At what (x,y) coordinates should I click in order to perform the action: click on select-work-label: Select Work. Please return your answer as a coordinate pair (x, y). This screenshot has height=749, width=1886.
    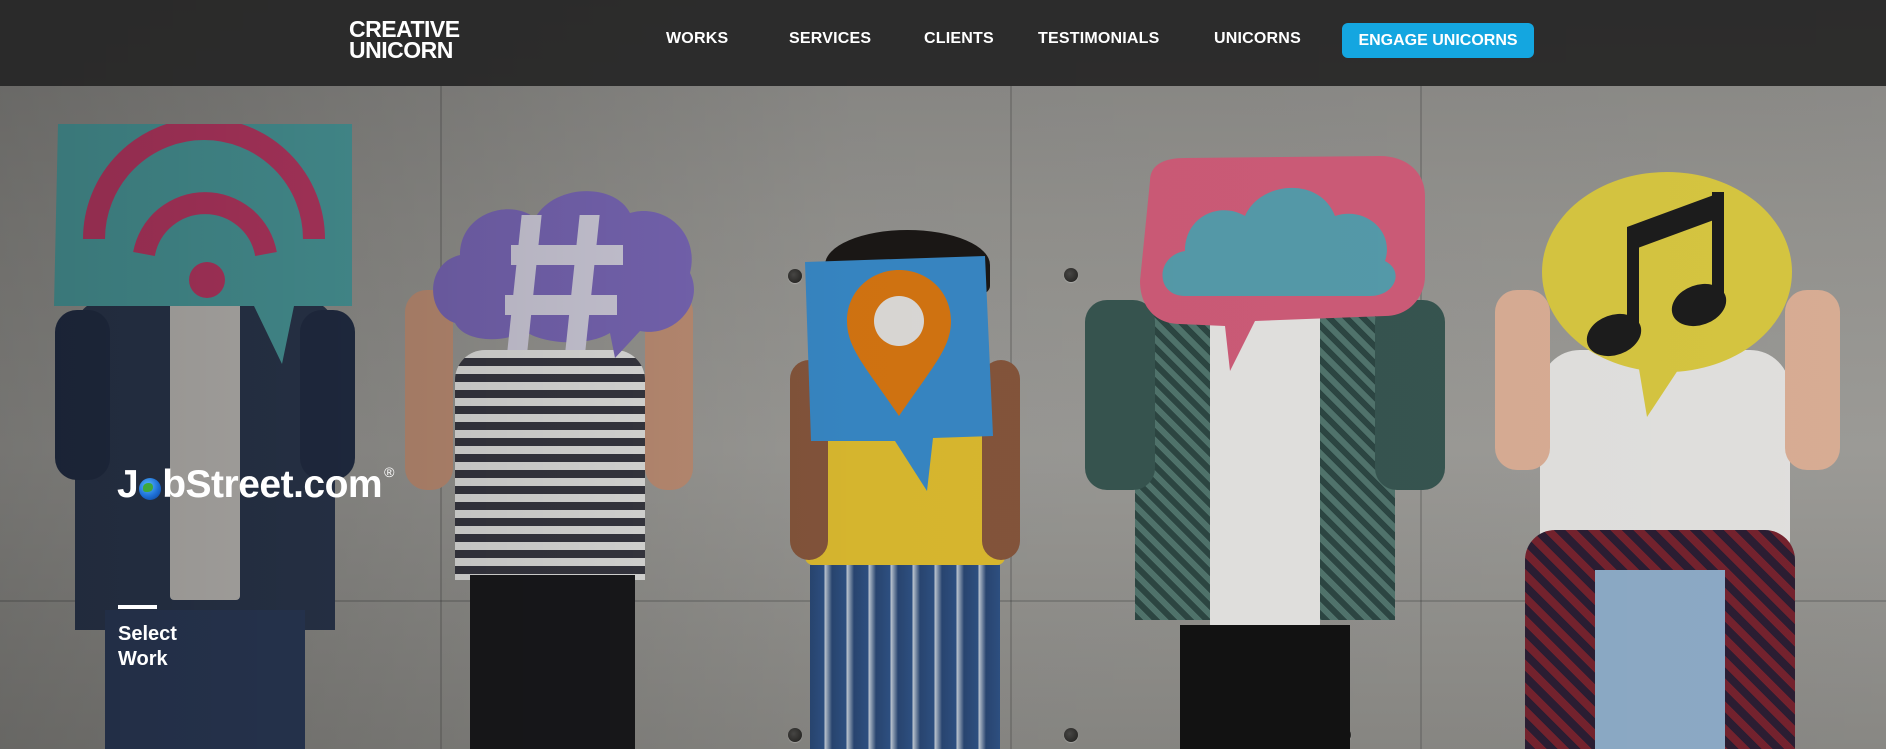
    Looking at the image, I should click on (147, 646).